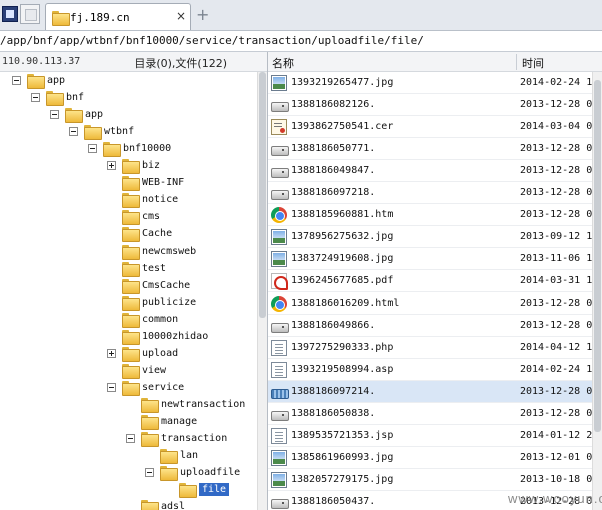  I want to click on file-row: 1397275290333.php 2014-04-12 13, so click(430, 348).